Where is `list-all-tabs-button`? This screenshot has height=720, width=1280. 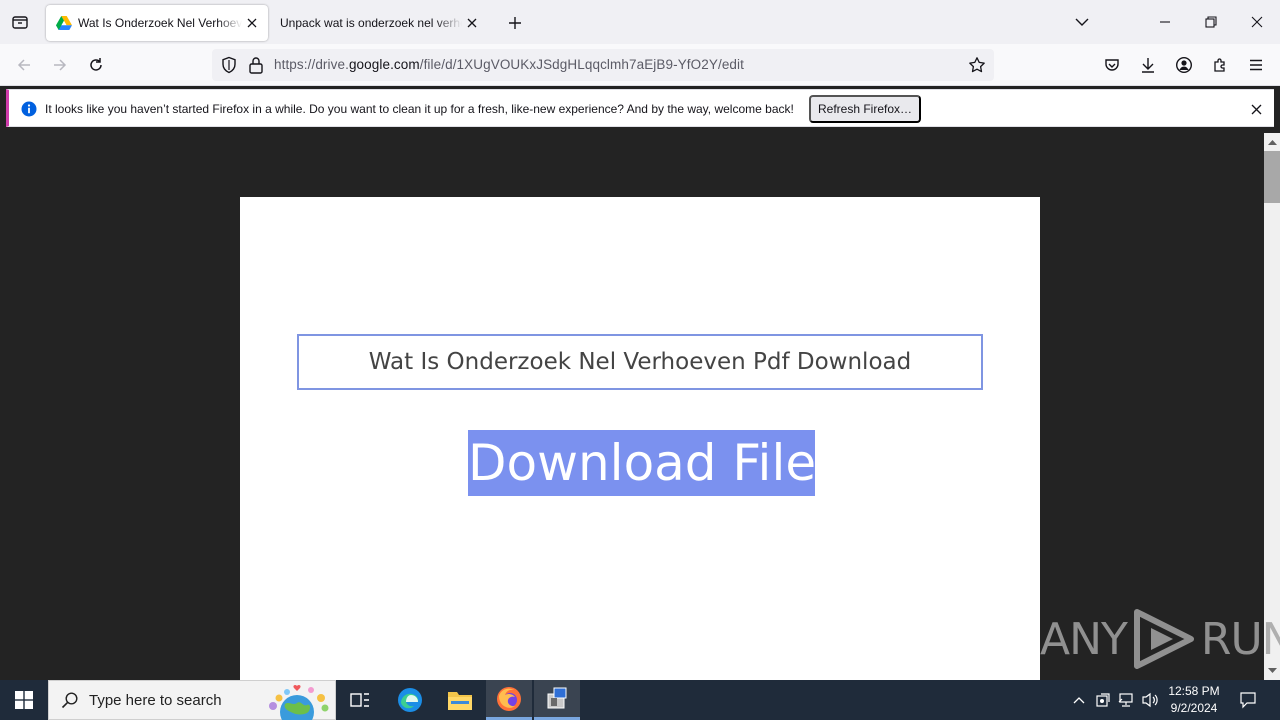 list-all-tabs-button is located at coordinates (1082, 22).